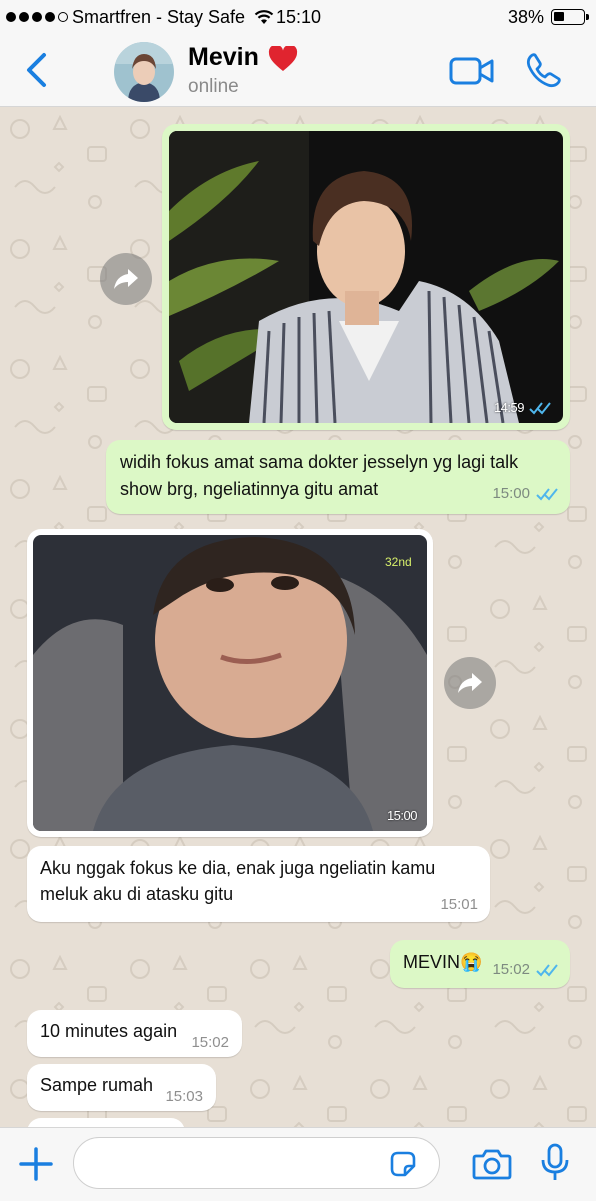 This screenshot has height=1201, width=596. I want to click on message-timestamp: 15:00, so click(526, 493).